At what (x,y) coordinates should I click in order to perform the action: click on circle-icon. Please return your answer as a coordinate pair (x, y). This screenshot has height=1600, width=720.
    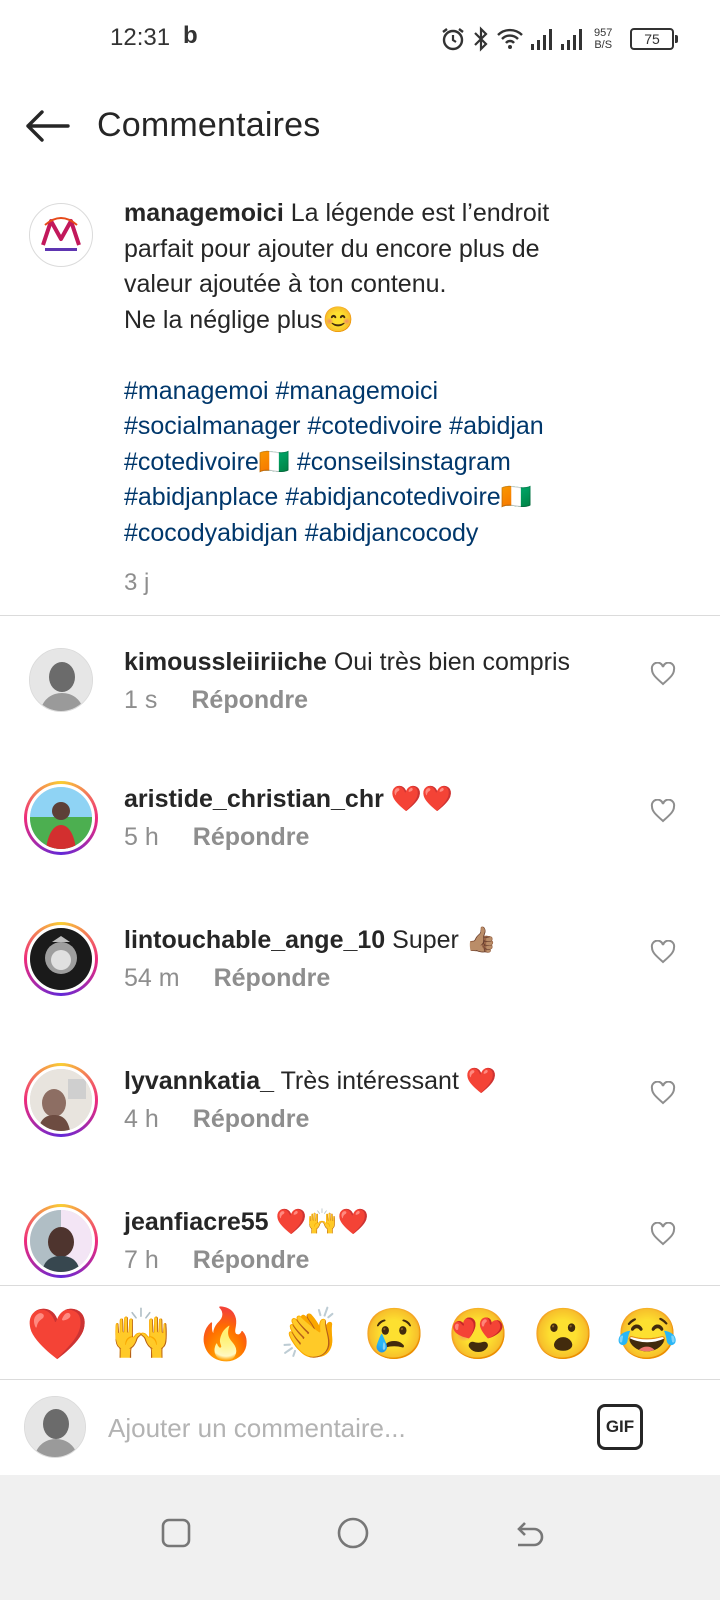
    Looking at the image, I should click on (353, 1533).